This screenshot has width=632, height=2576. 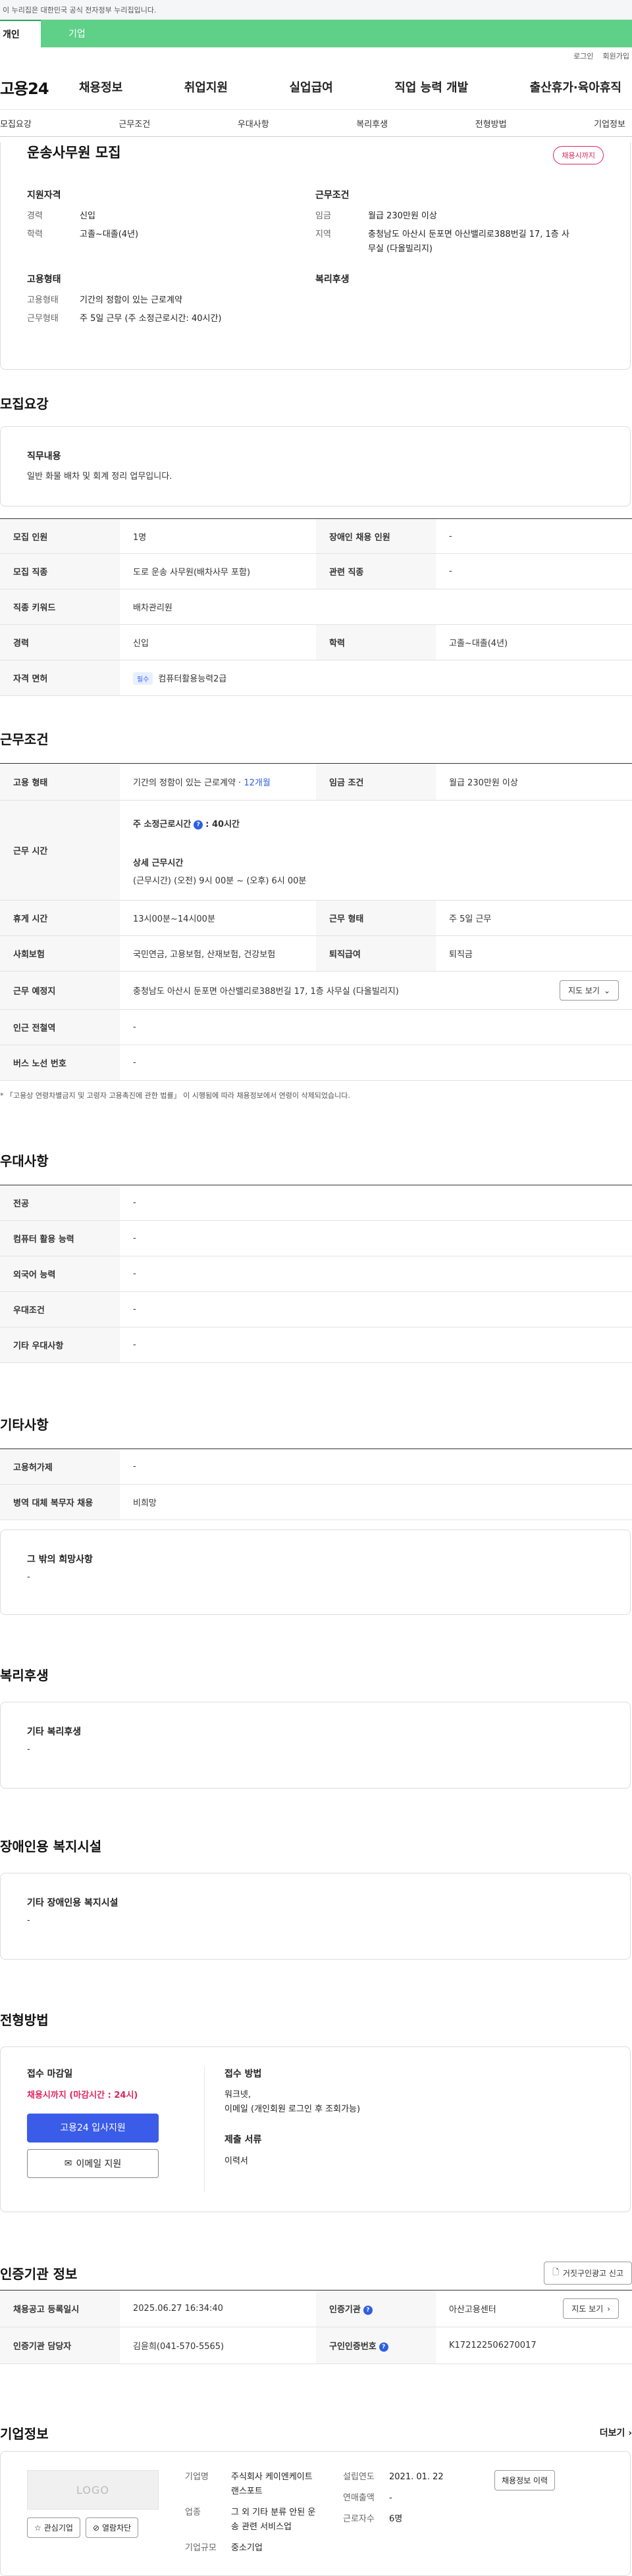 What do you see at coordinates (60, 918) in the screenshot?
I see `break-label: 휴게 시간` at bounding box center [60, 918].